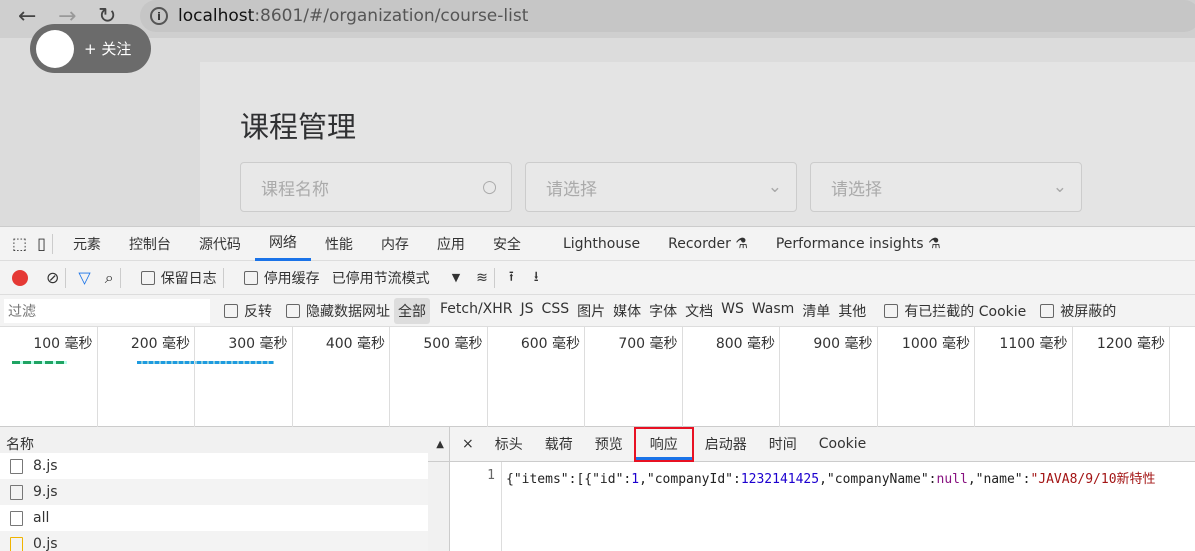 This screenshot has height=551, width=1195. Describe the element at coordinates (283, 244) in the screenshot. I see `tab-3: 网络` at that location.